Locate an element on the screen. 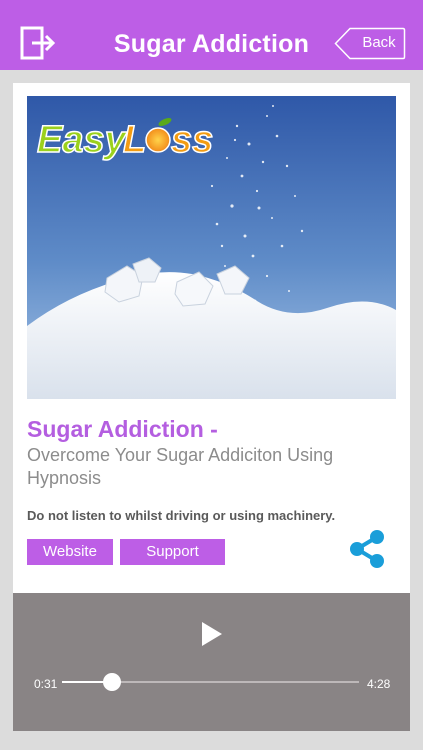 The width and height of the screenshot is (423, 750). play-icon is located at coordinates (212, 634).